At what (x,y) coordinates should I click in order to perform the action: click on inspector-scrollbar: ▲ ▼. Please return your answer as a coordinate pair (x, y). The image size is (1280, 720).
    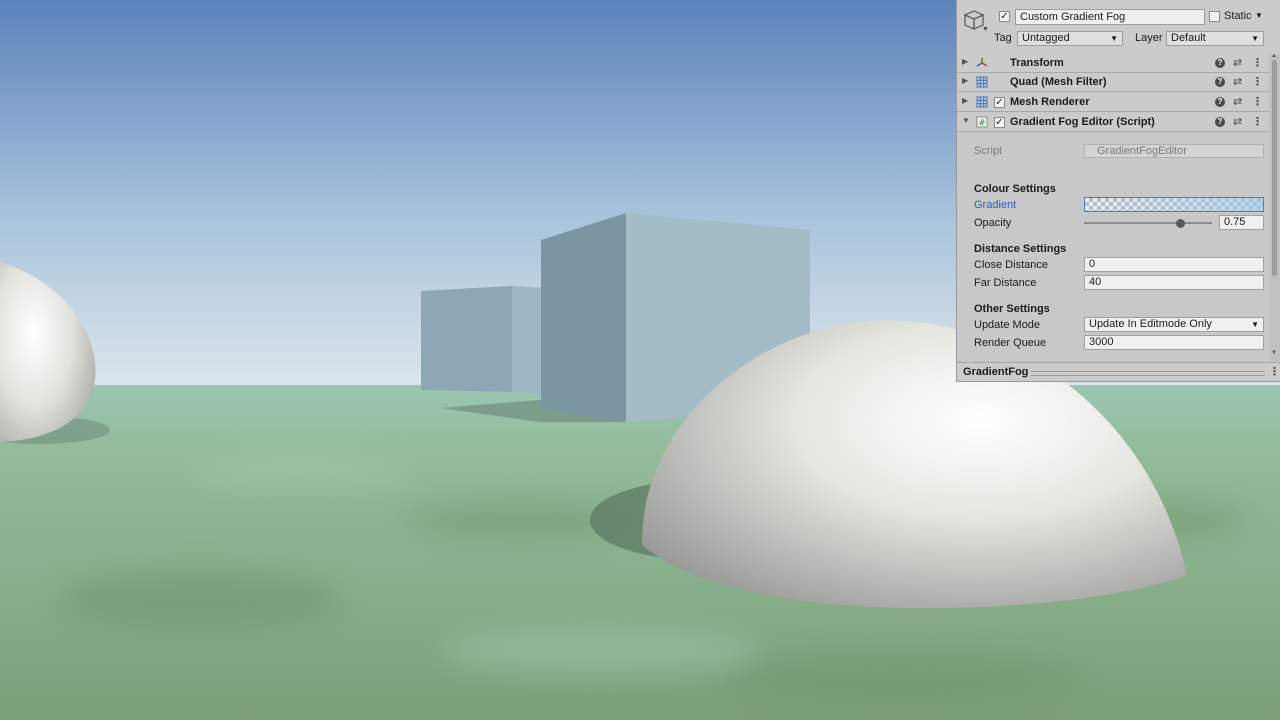
    Looking at the image, I should click on (1274, 207).